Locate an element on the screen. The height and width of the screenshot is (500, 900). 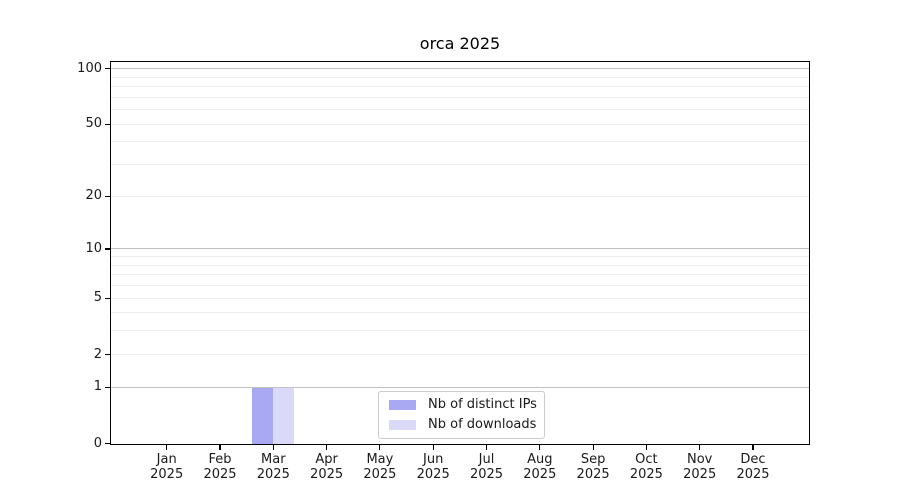
x-tick-month: Oct is located at coordinates (646, 459).